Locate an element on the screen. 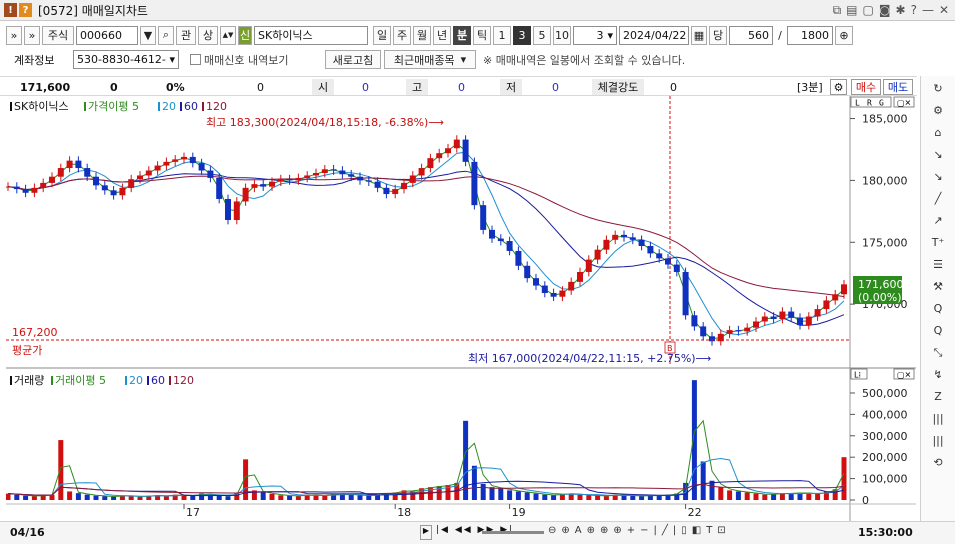 The width and height of the screenshot is (955, 544). legend-item: 가격이평 5 is located at coordinates (113, 106).